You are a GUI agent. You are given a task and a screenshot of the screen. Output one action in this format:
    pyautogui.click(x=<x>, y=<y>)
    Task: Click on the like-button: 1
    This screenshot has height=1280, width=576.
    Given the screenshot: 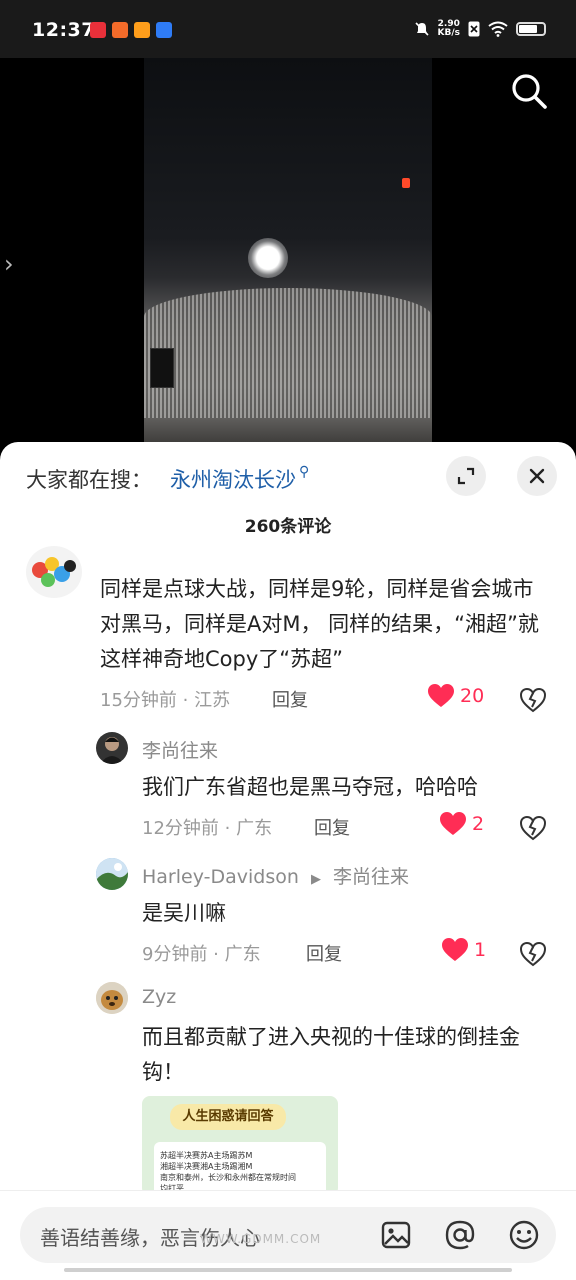 What is the action you would take?
    pyautogui.click(x=464, y=950)
    